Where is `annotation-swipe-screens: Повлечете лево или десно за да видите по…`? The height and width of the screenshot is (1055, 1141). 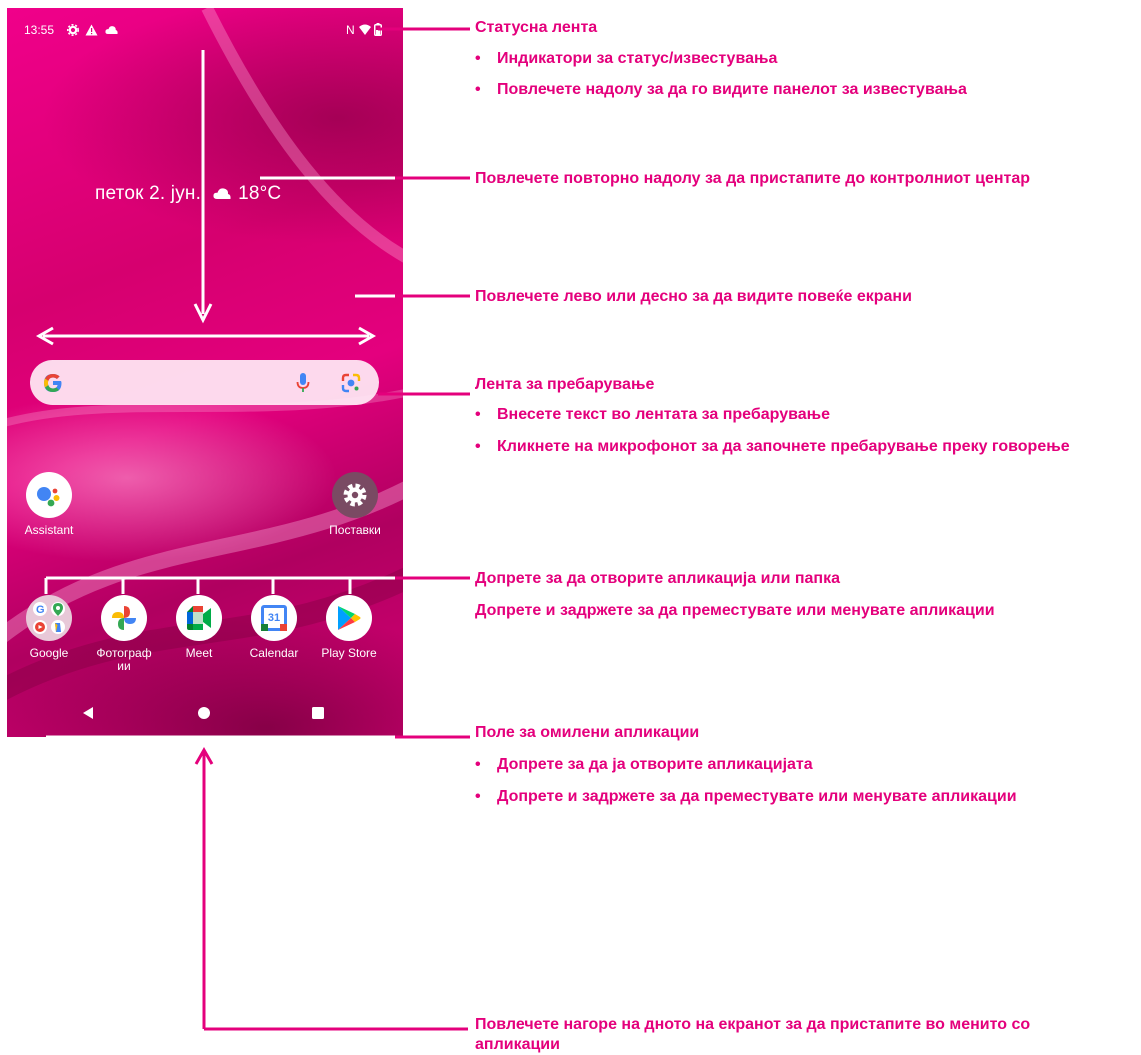 annotation-swipe-screens: Повлечете лево или десно за да видите по… is located at coordinates (693, 296).